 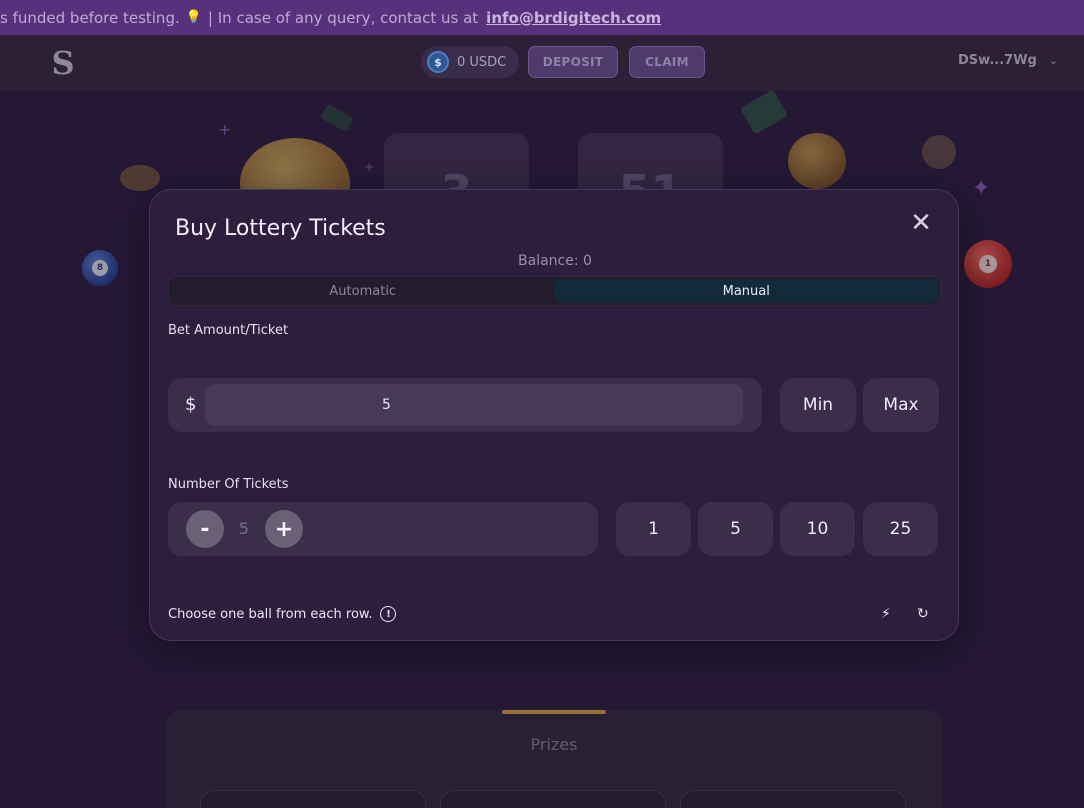 I want to click on usdc-icon: $, so click(x=438, y=62).